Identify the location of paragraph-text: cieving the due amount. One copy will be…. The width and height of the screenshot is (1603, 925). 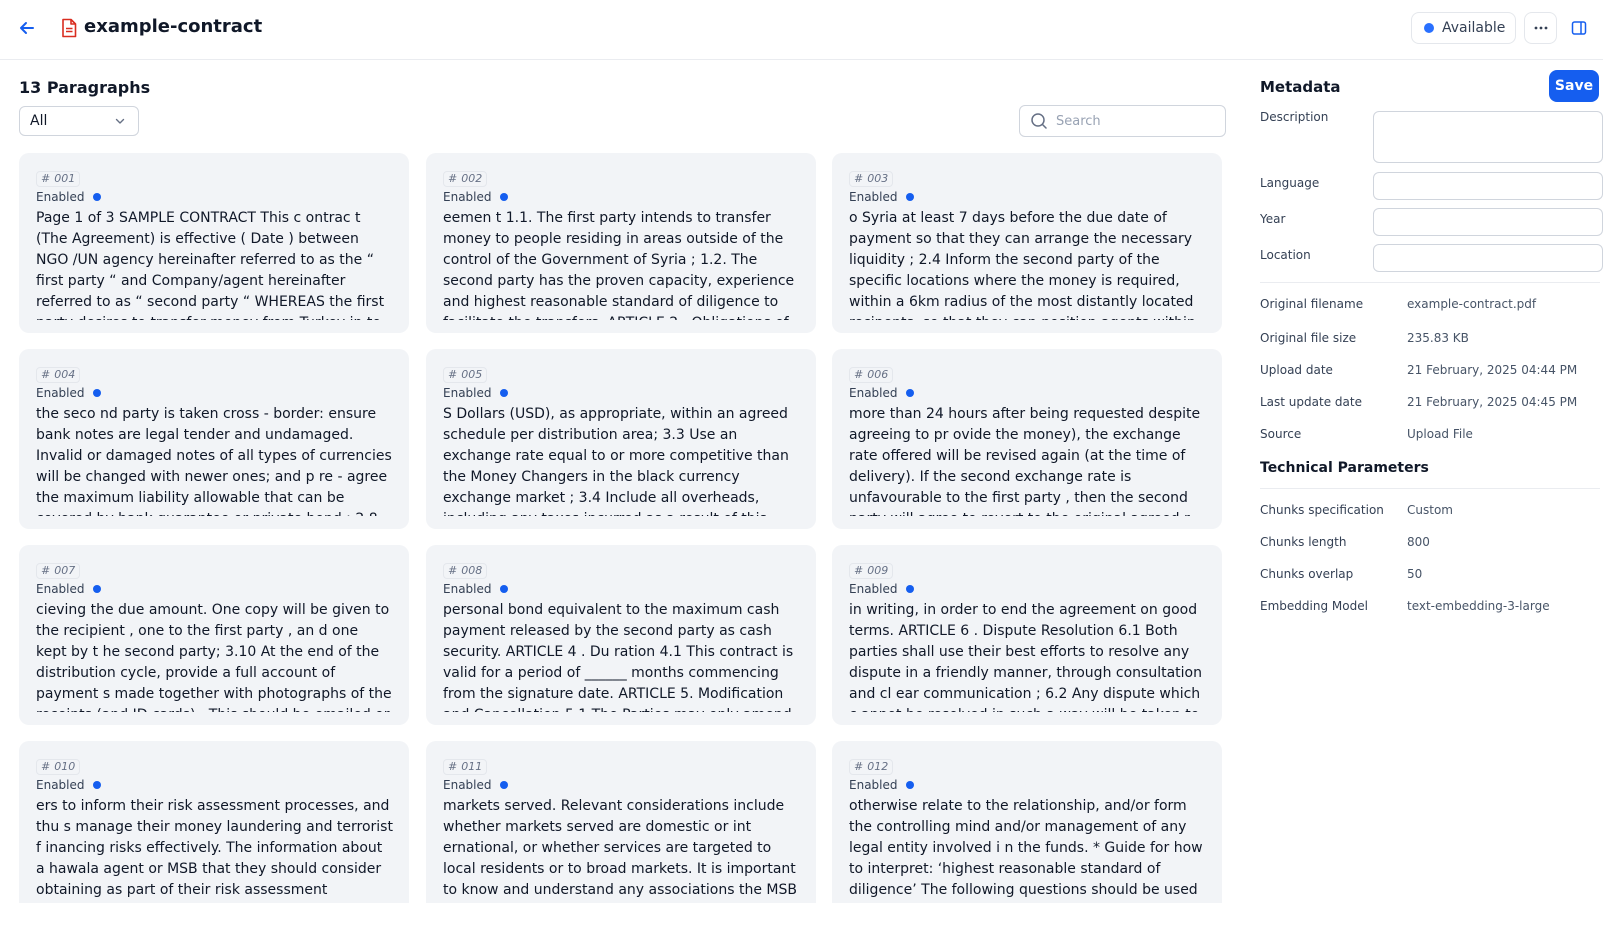
(214, 656).